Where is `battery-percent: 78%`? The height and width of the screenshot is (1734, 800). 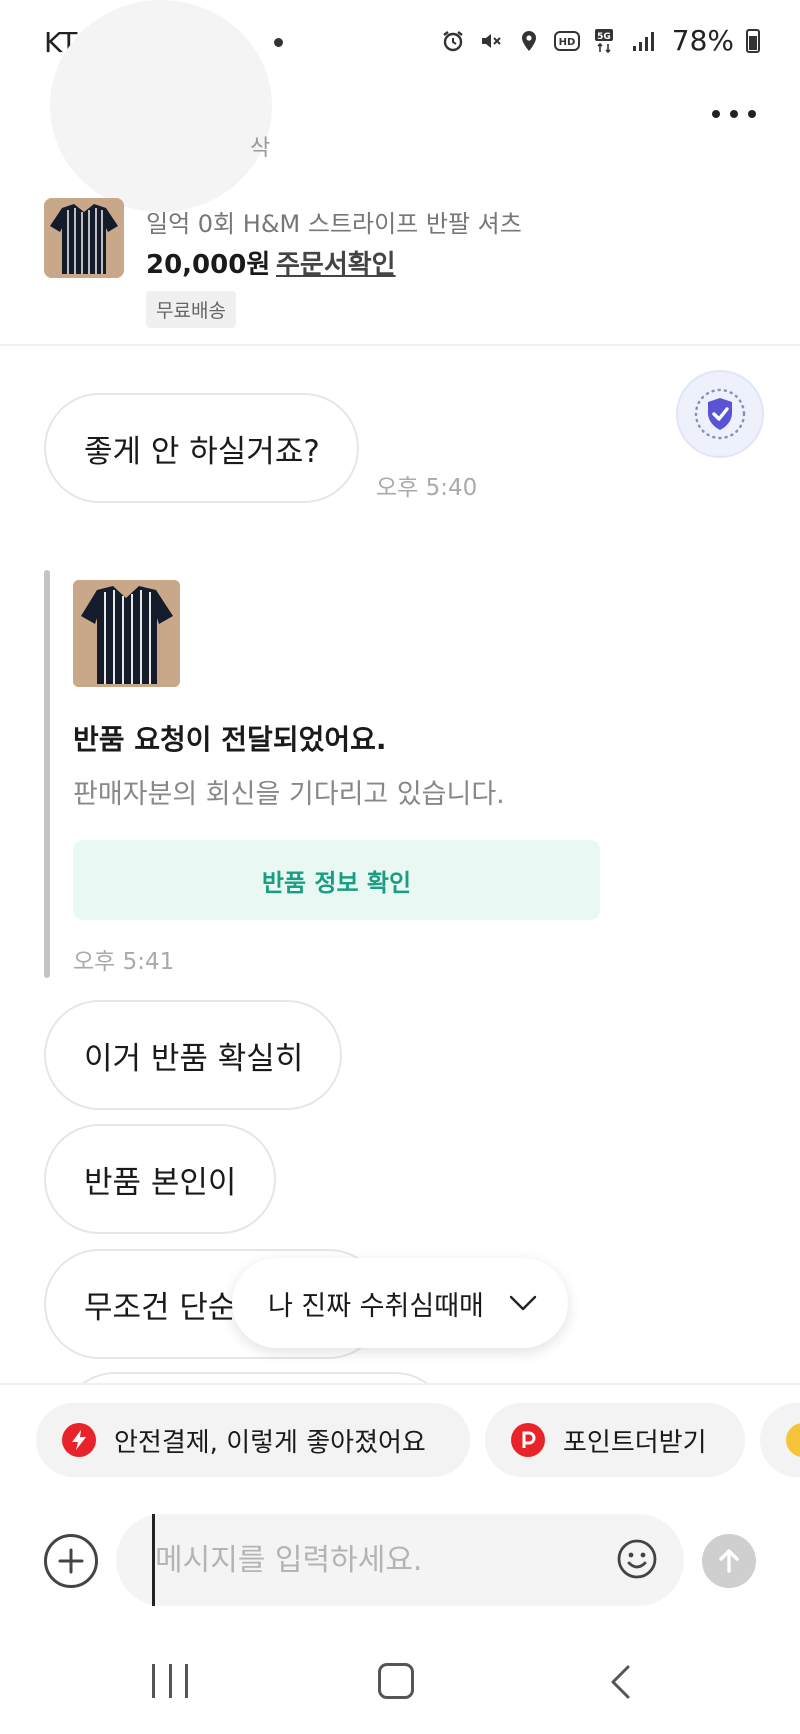 battery-percent: 78% is located at coordinates (702, 40).